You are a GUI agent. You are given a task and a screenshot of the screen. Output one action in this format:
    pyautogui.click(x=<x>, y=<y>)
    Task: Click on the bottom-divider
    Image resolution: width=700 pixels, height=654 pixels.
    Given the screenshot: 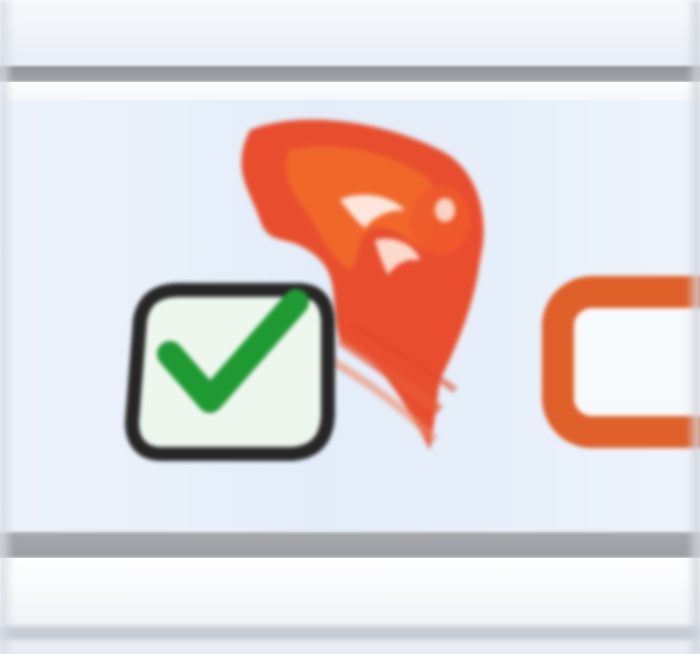 What is the action you would take?
    pyautogui.click(x=350, y=545)
    